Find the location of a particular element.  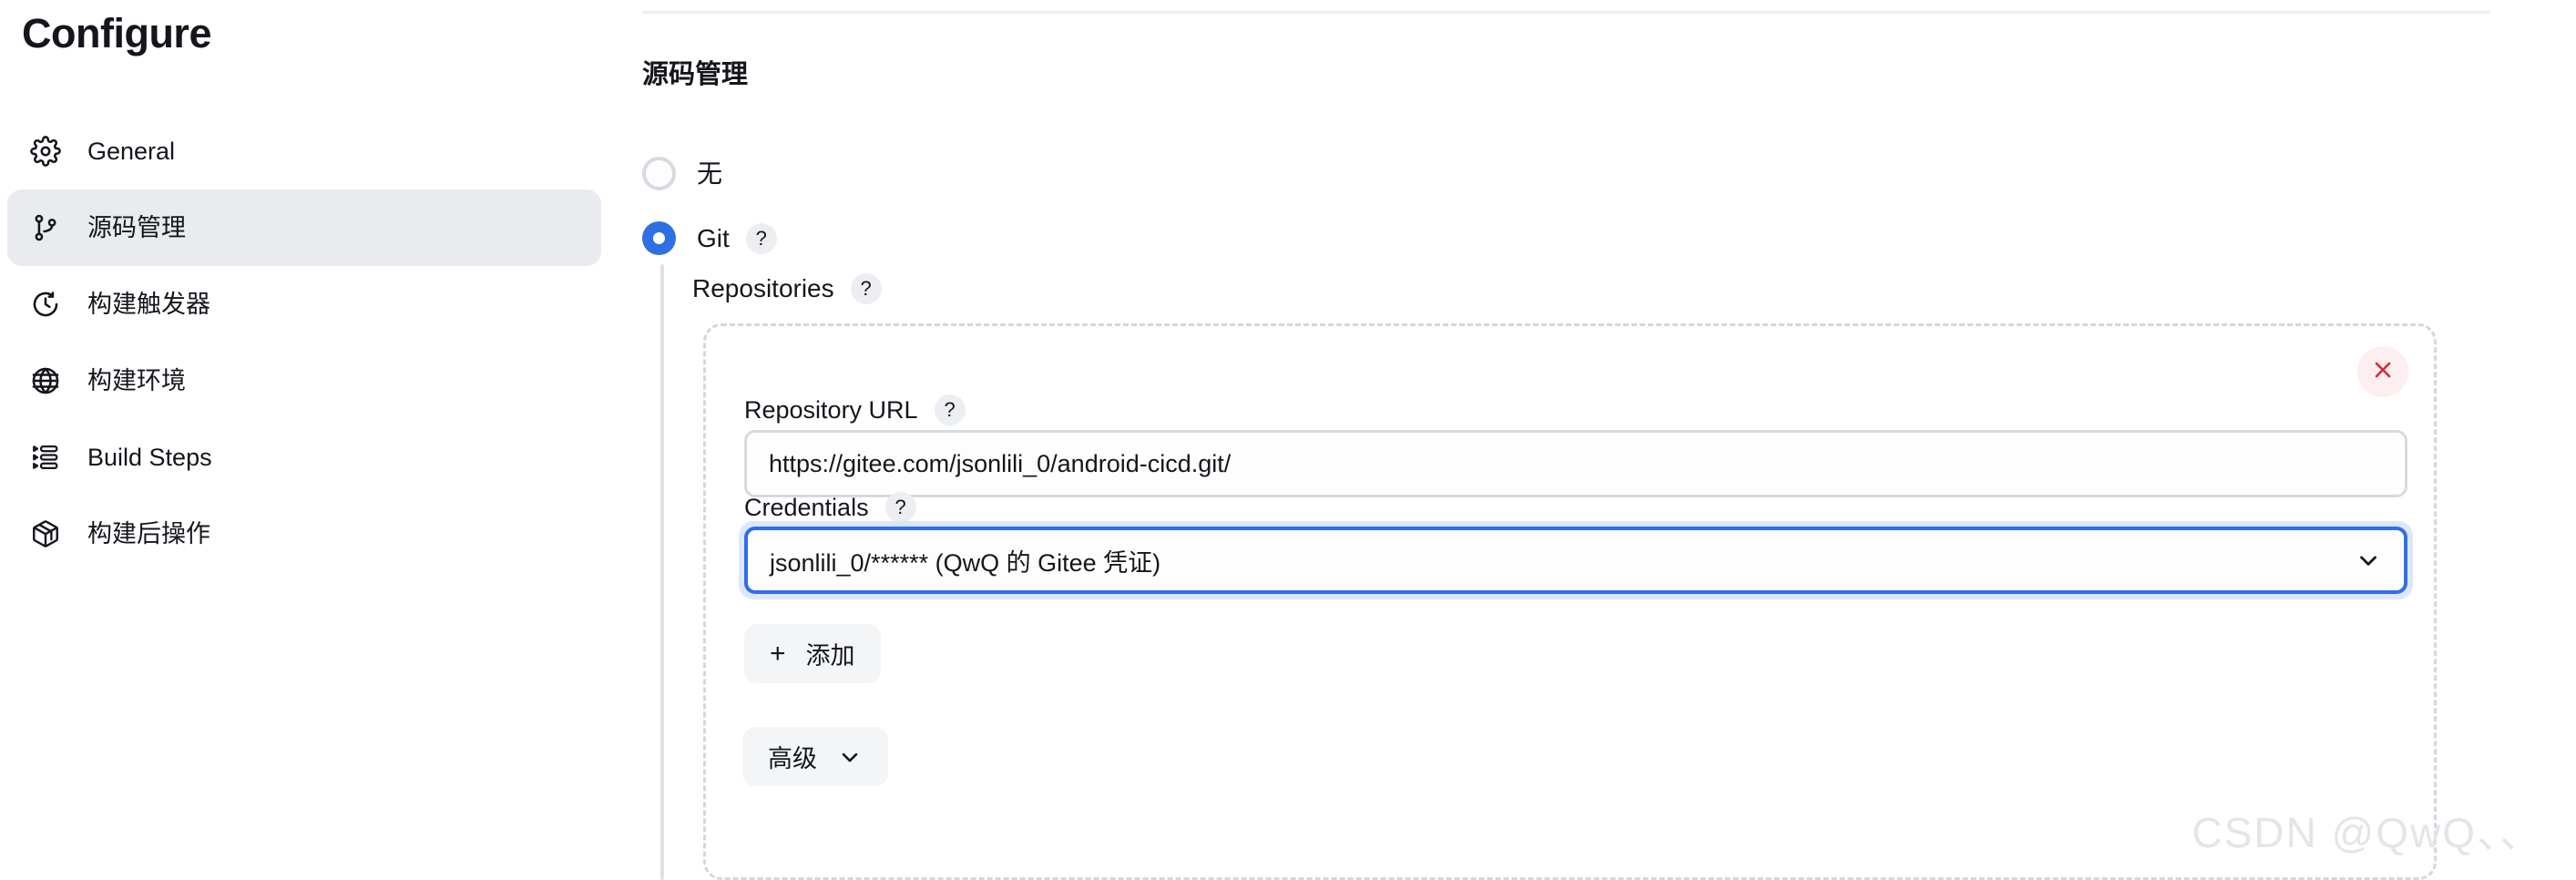

list-steps-icon is located at coordinates (46, 457).